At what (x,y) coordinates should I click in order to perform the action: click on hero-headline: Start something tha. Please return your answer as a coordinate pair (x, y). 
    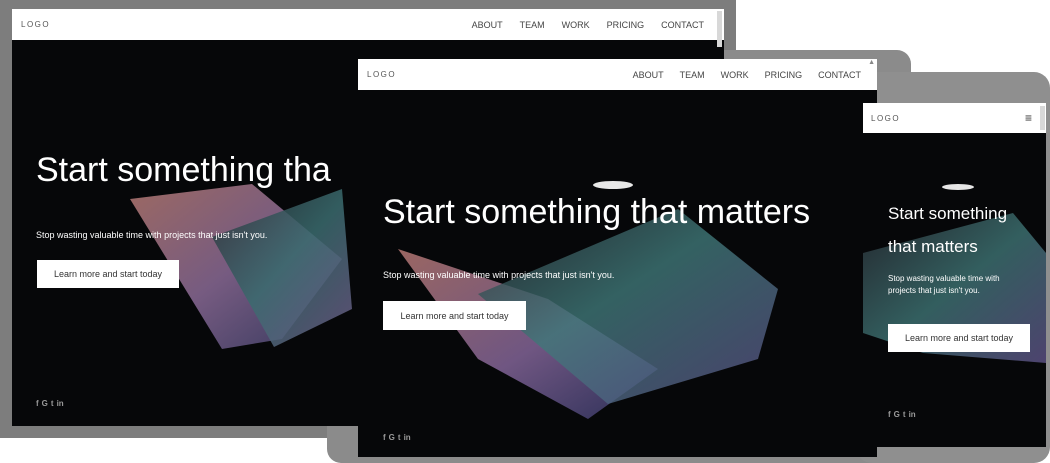
    Looking at the image, I should click on (183, 170).